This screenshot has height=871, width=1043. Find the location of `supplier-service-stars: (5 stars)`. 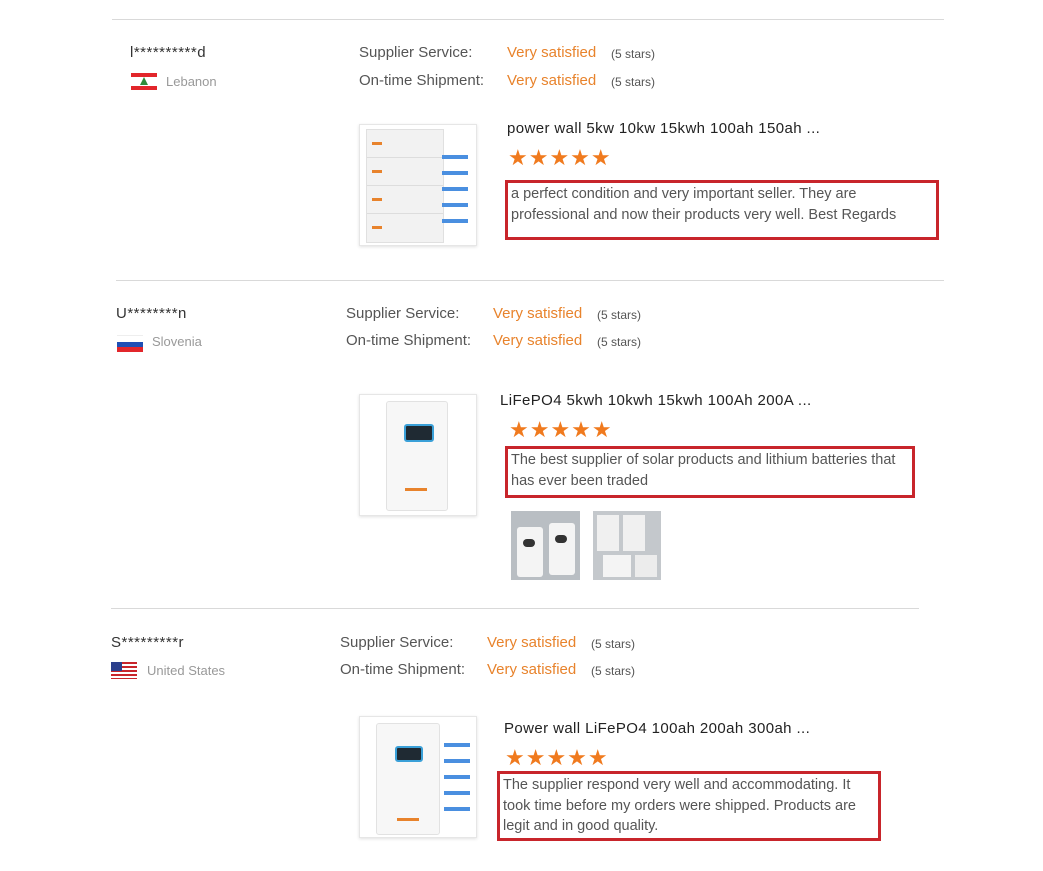

supplier-service-stars: (5 stars) is located at coordinates (613, 644).